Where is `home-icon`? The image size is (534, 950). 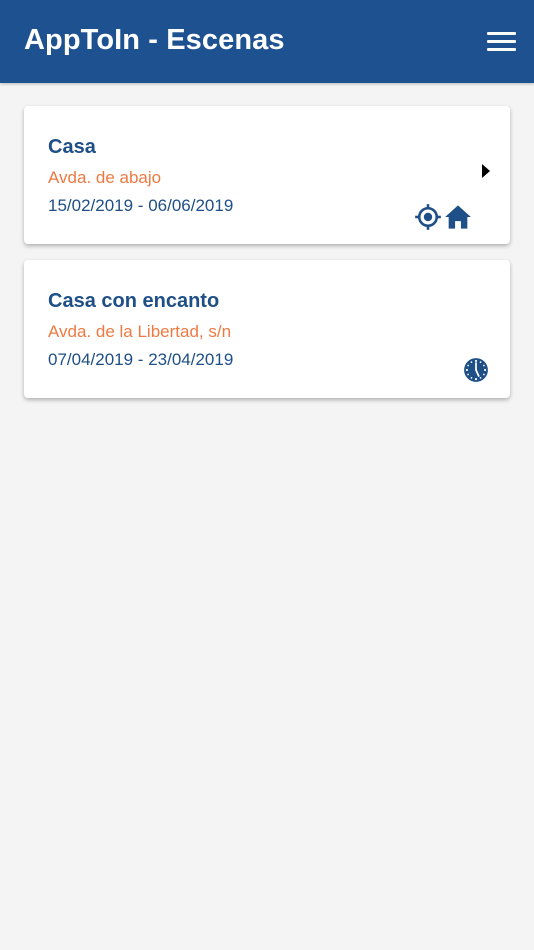 home-icon is located at coordinates (458, 217).